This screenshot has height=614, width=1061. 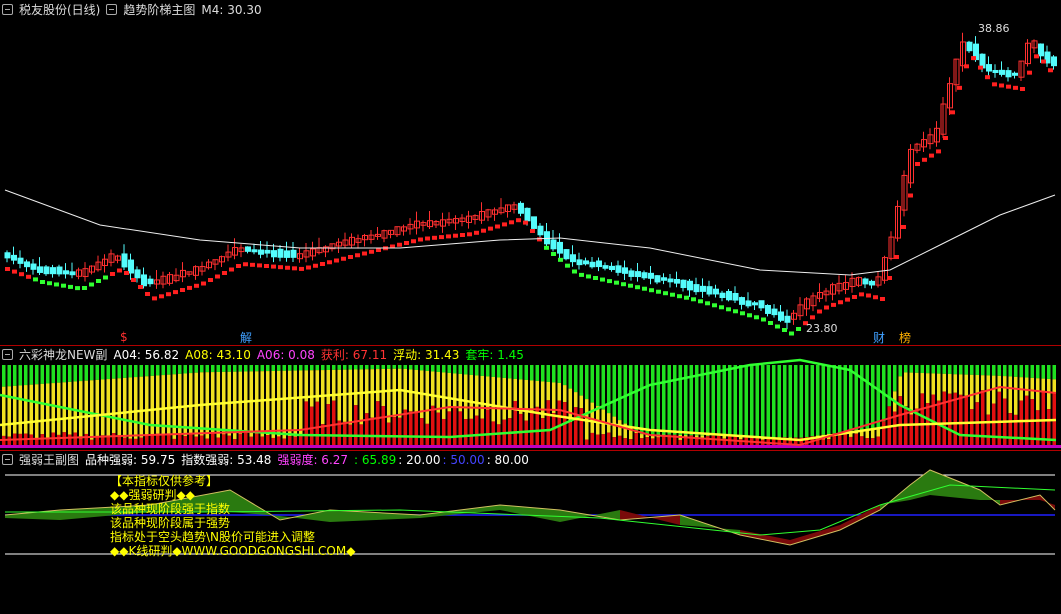 I want to click on marker-jie: 解, so click(x=246, y=337).